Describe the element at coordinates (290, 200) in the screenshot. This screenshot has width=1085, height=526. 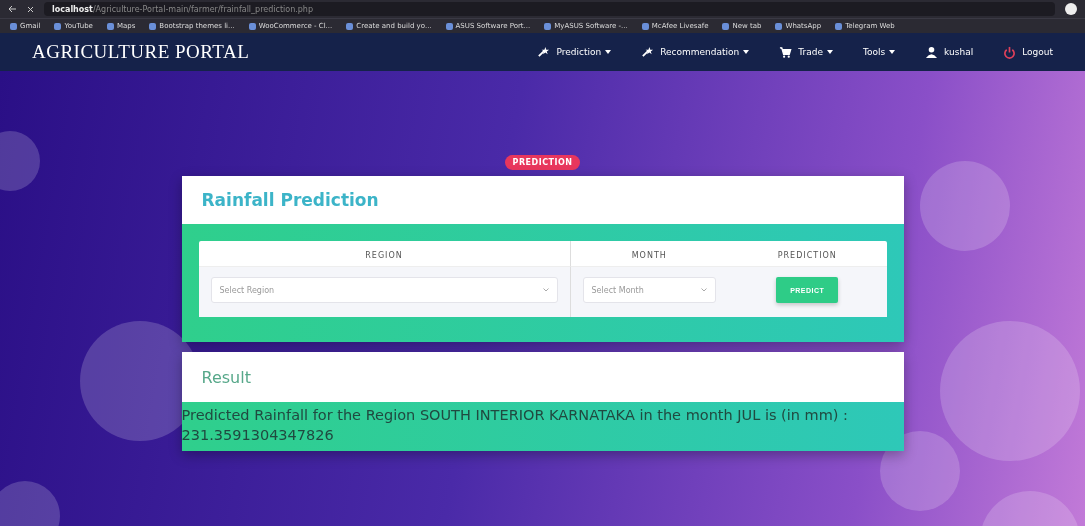
I see `card-title: Rainfall Prediction` at that location.